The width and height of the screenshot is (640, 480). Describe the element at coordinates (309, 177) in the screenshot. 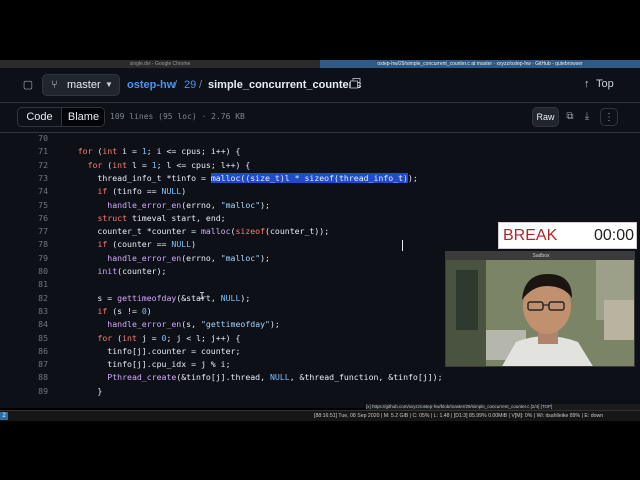

I see `selected-text: malloc((size_t)l * sizeof(thread_info_t)` at that location.